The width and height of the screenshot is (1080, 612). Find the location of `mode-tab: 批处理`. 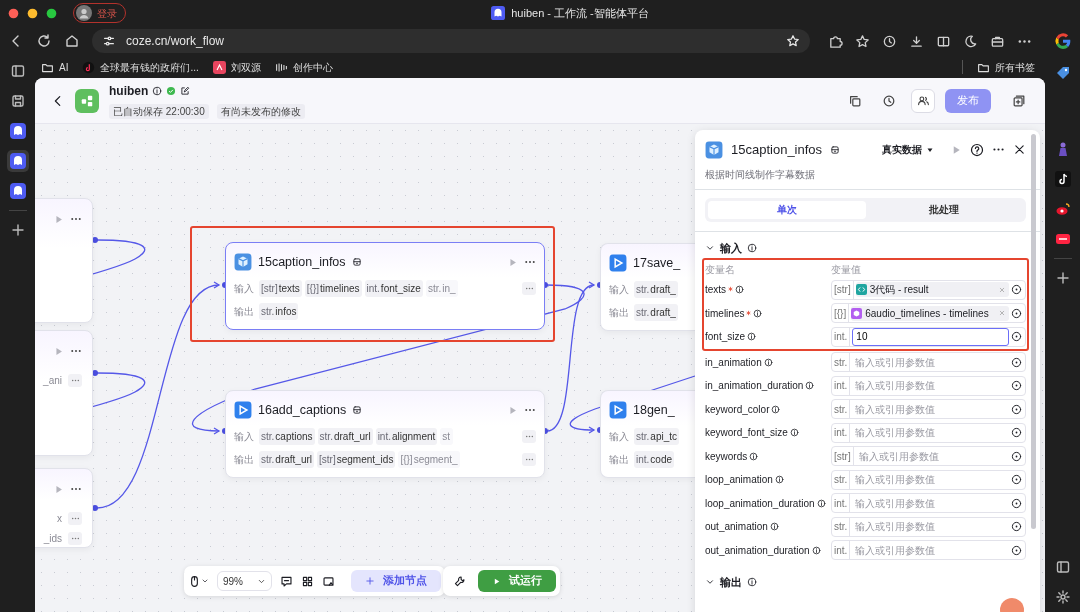

mode-tab: 批处理 is located at coordinates (944, 209).